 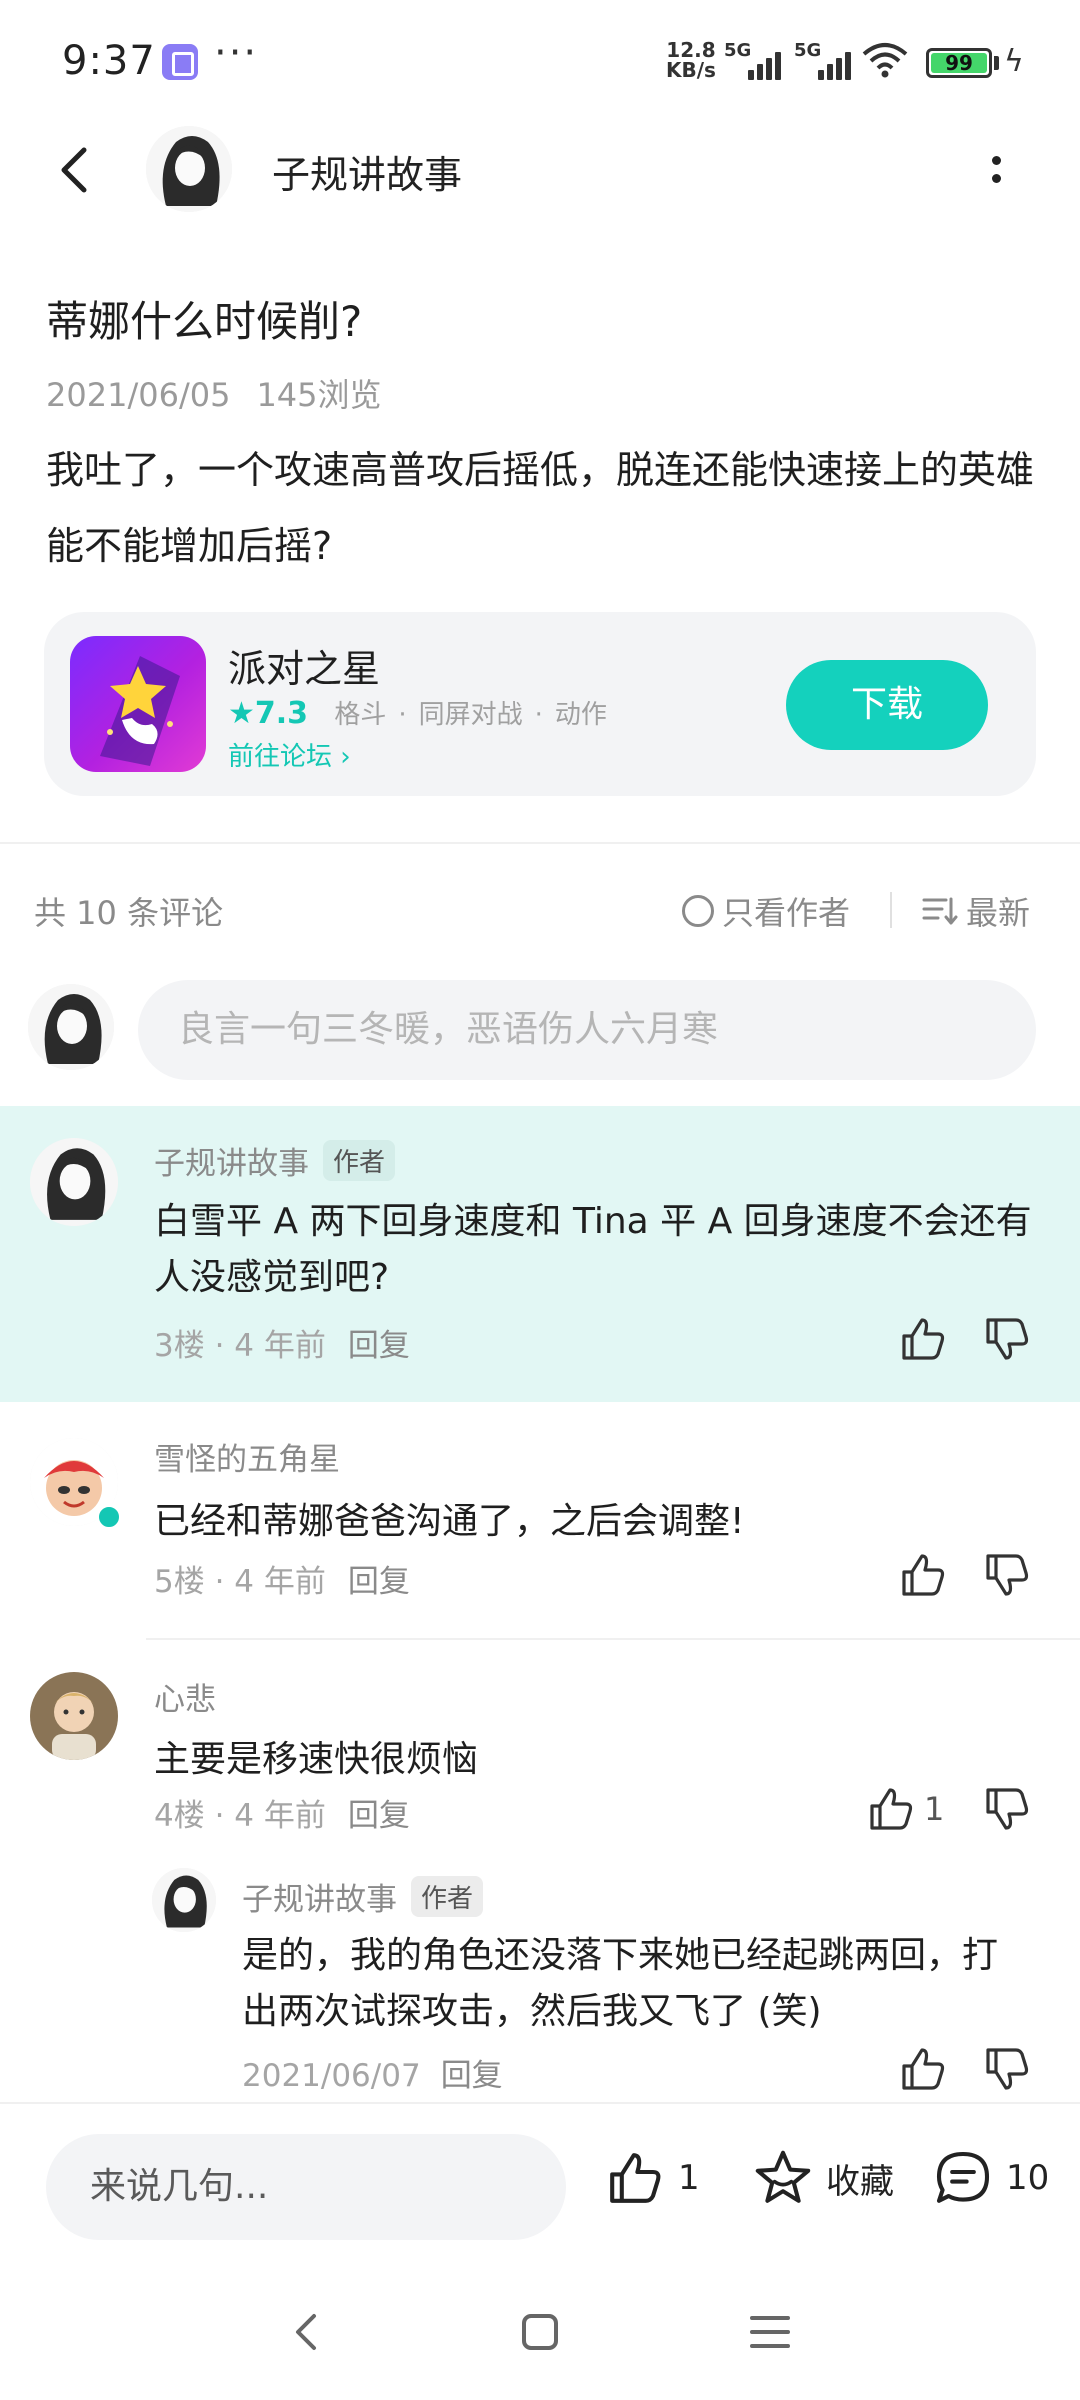 What do you see at coordinates (109, 61) in the screenshot?
I see `status-time: 9:37` at bounding box center [109, 61].